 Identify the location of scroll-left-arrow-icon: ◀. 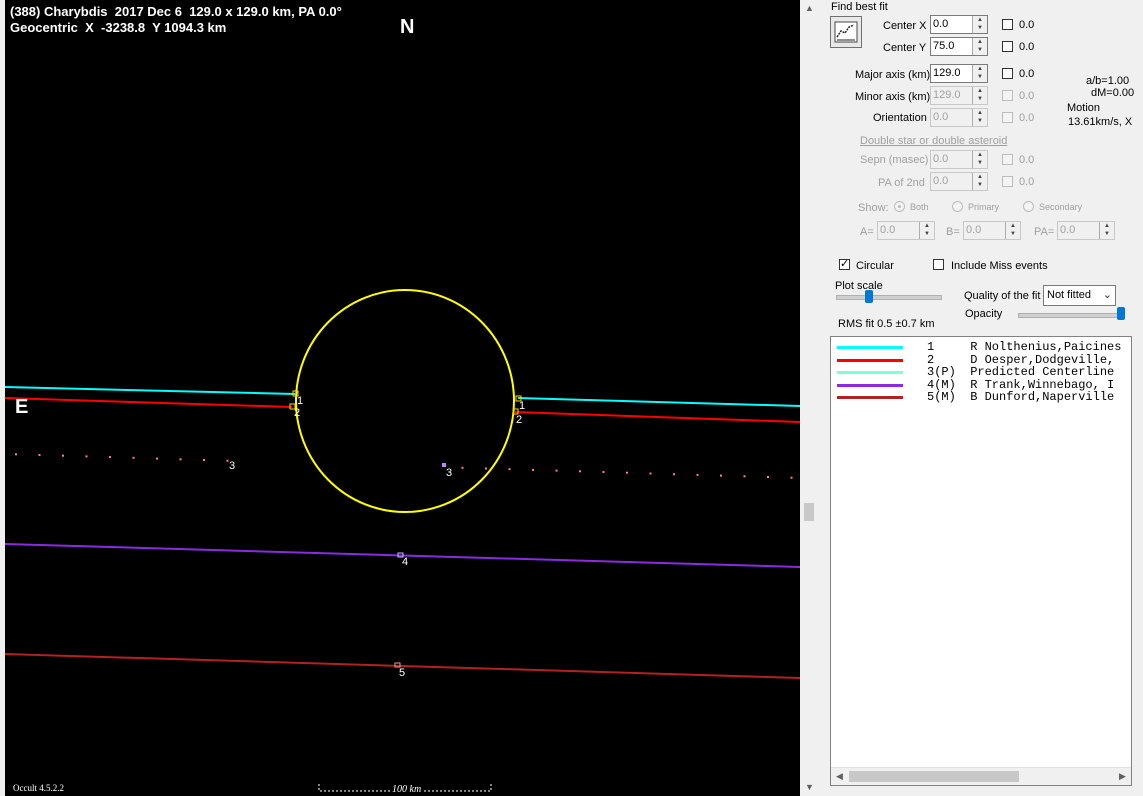
(839, 776).